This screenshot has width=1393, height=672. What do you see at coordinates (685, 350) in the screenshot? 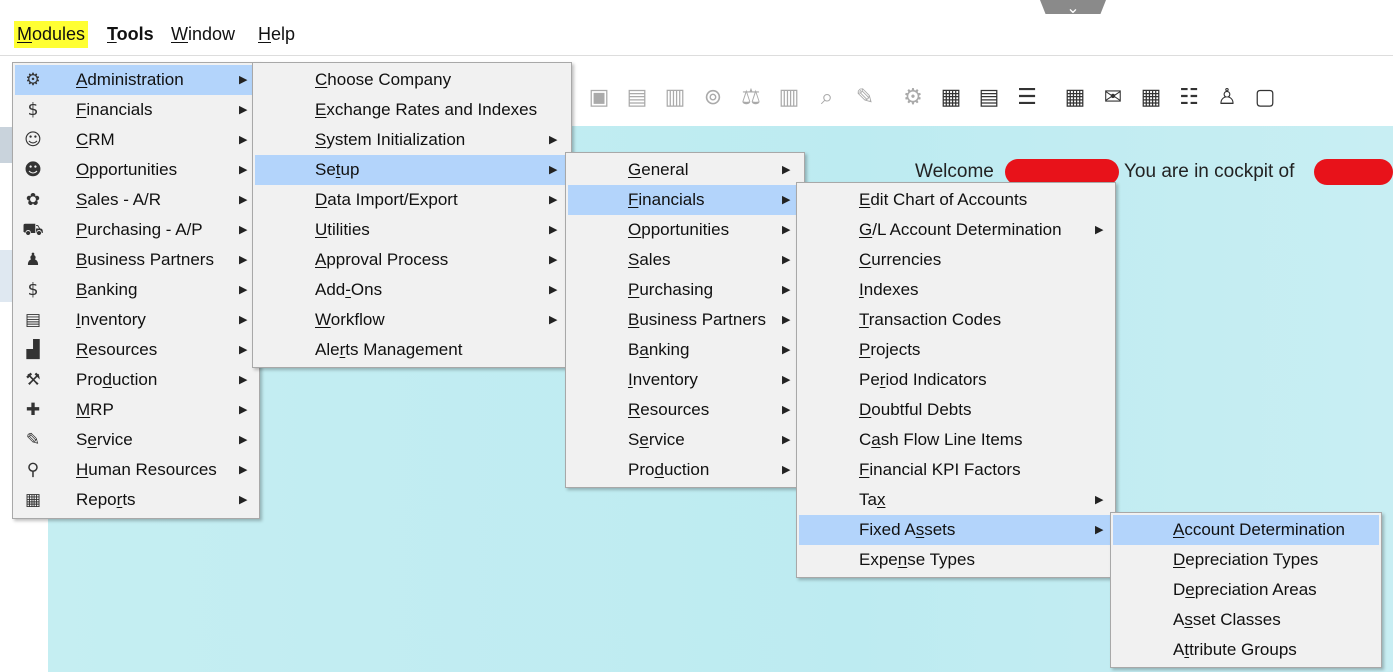
I see `setup-item-banking: Banking ▶` at bounding box center [685, 350].